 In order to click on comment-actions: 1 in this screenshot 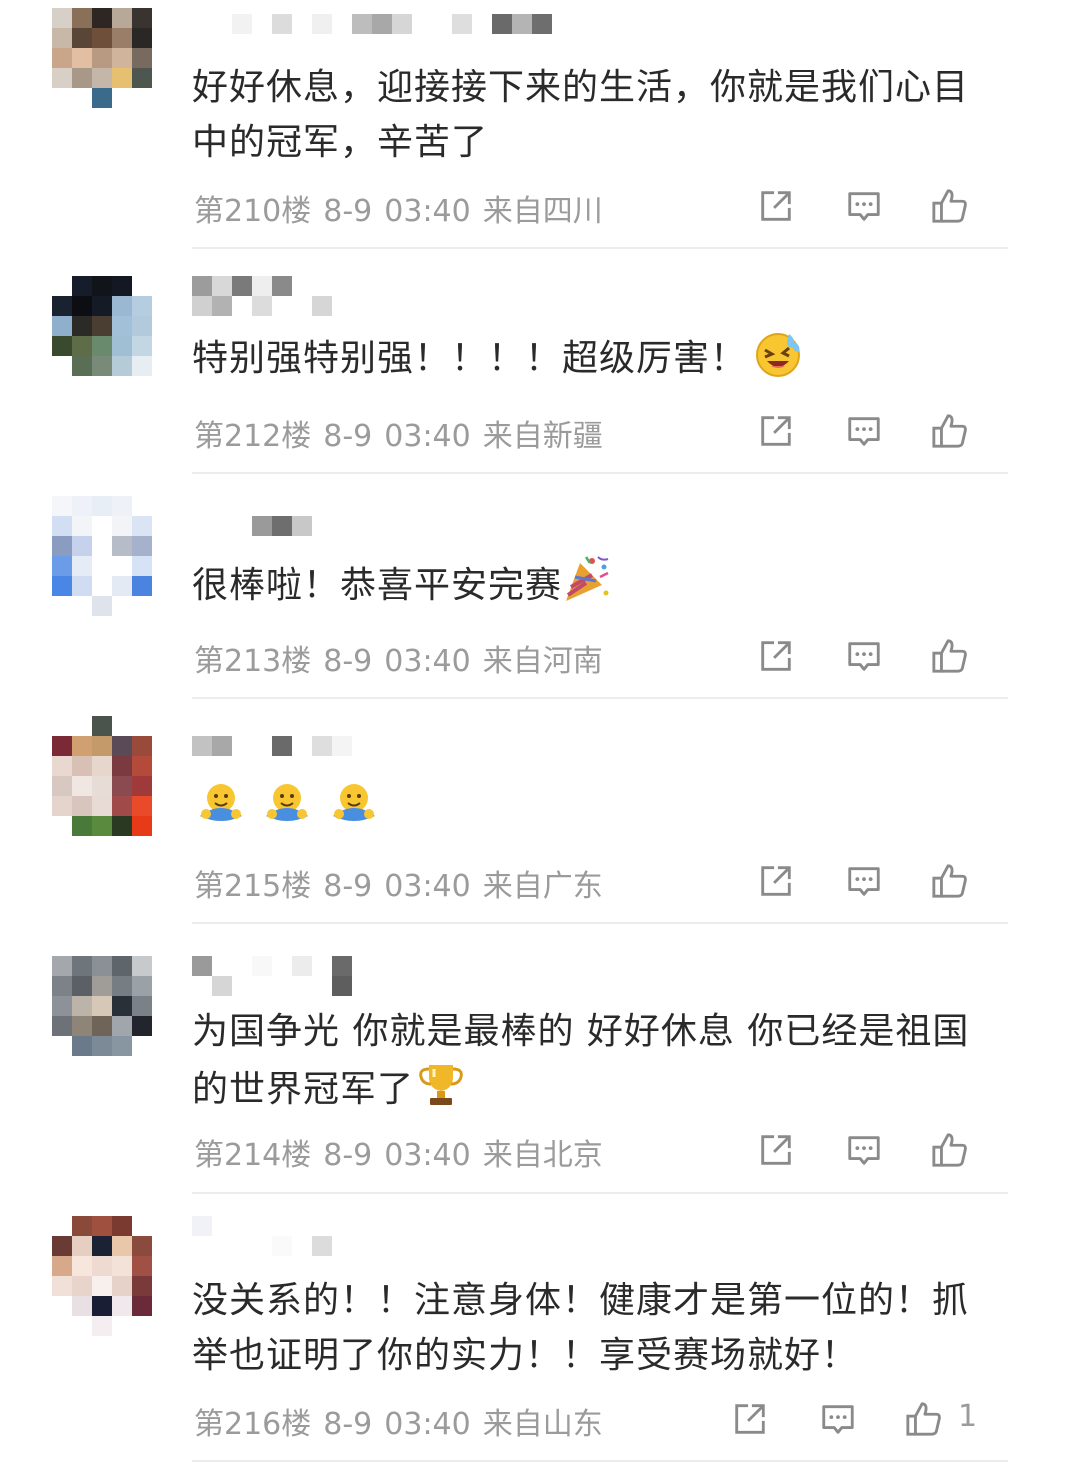, I will do `click(855, 1419)`.